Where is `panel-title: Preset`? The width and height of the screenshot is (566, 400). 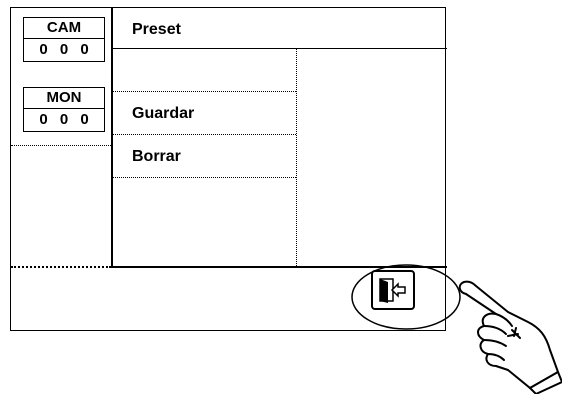
panel-title: Preset is located at coordinates (280, 28).